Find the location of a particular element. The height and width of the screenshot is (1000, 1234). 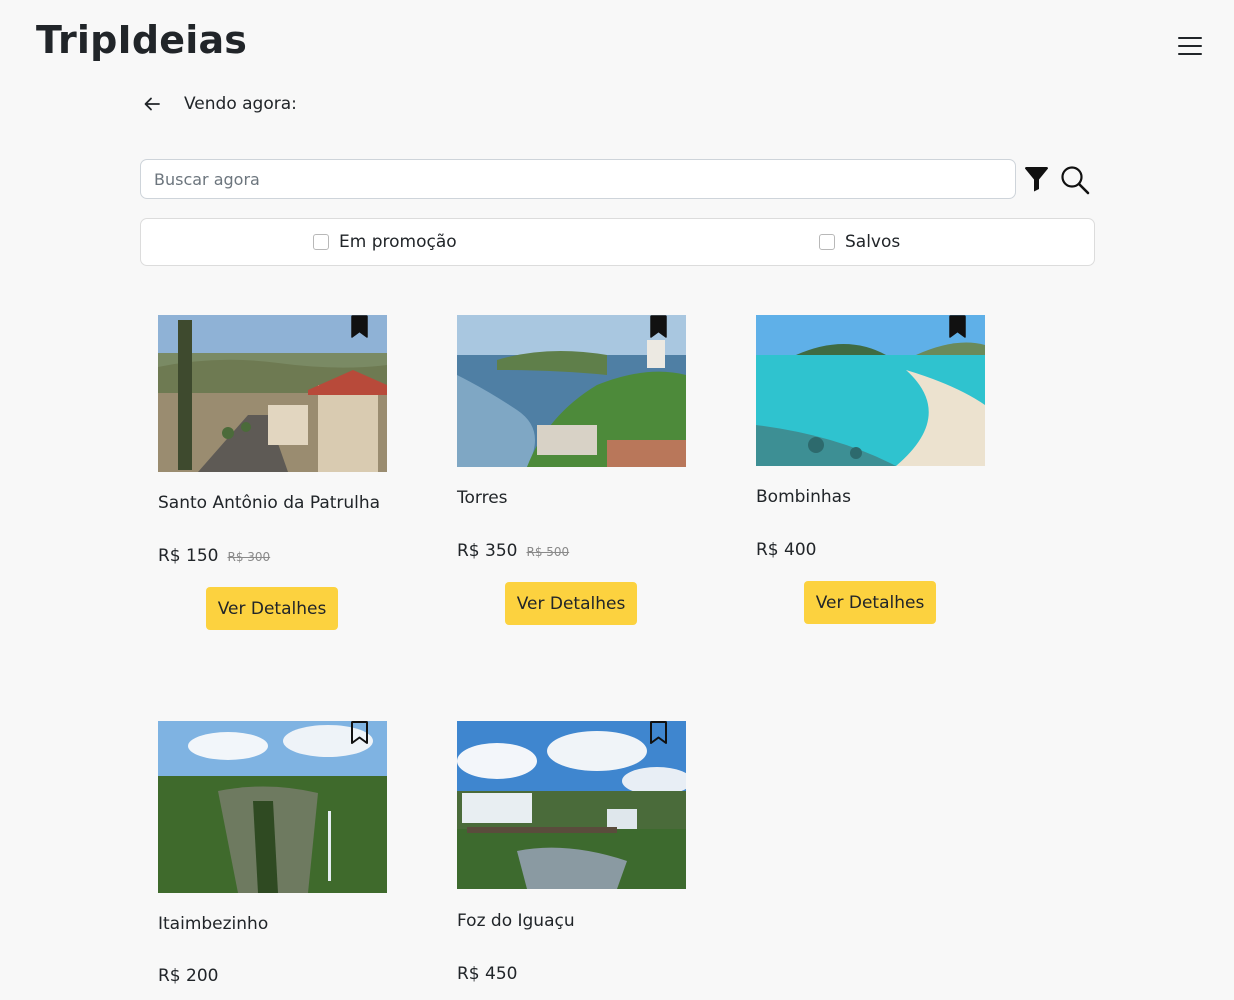

promo-checkbox: Em promoção is located at coordinates (385, 242).